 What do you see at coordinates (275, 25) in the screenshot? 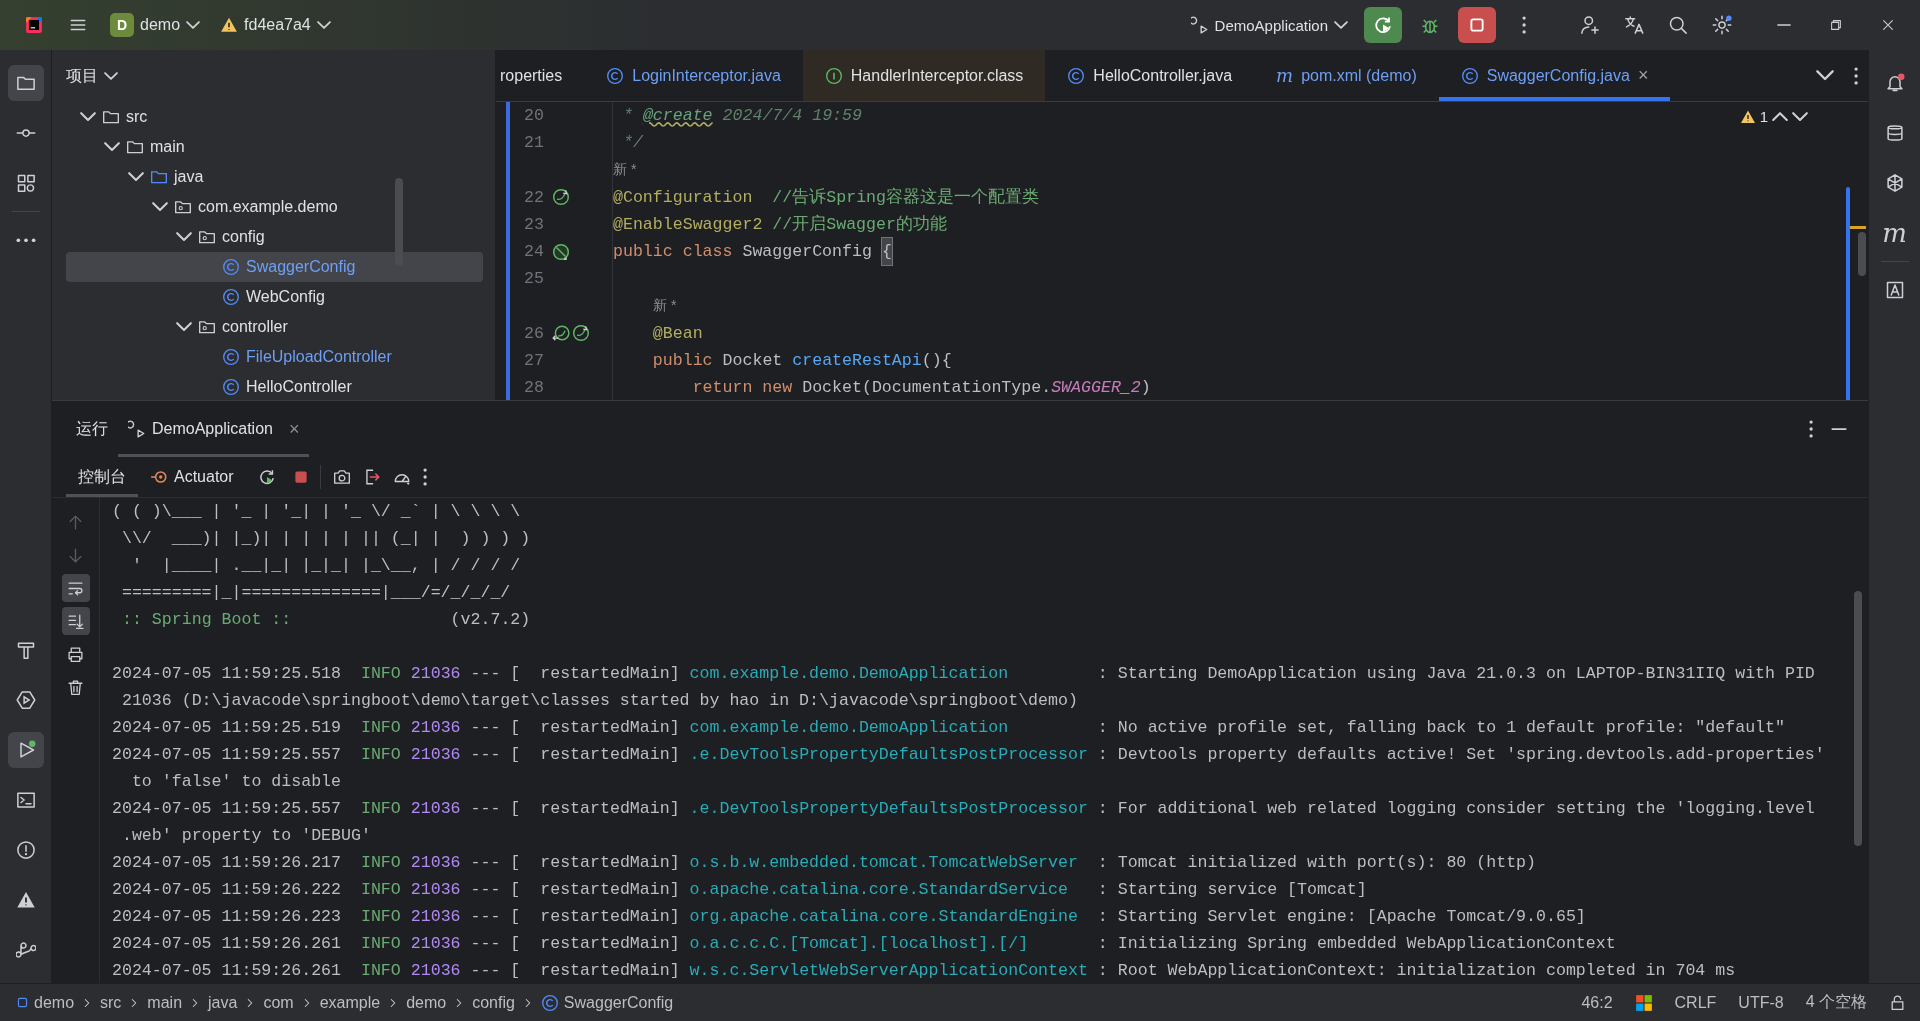
I see `branch-selector: fd4ea7a4` at bounding box center [275, 25].